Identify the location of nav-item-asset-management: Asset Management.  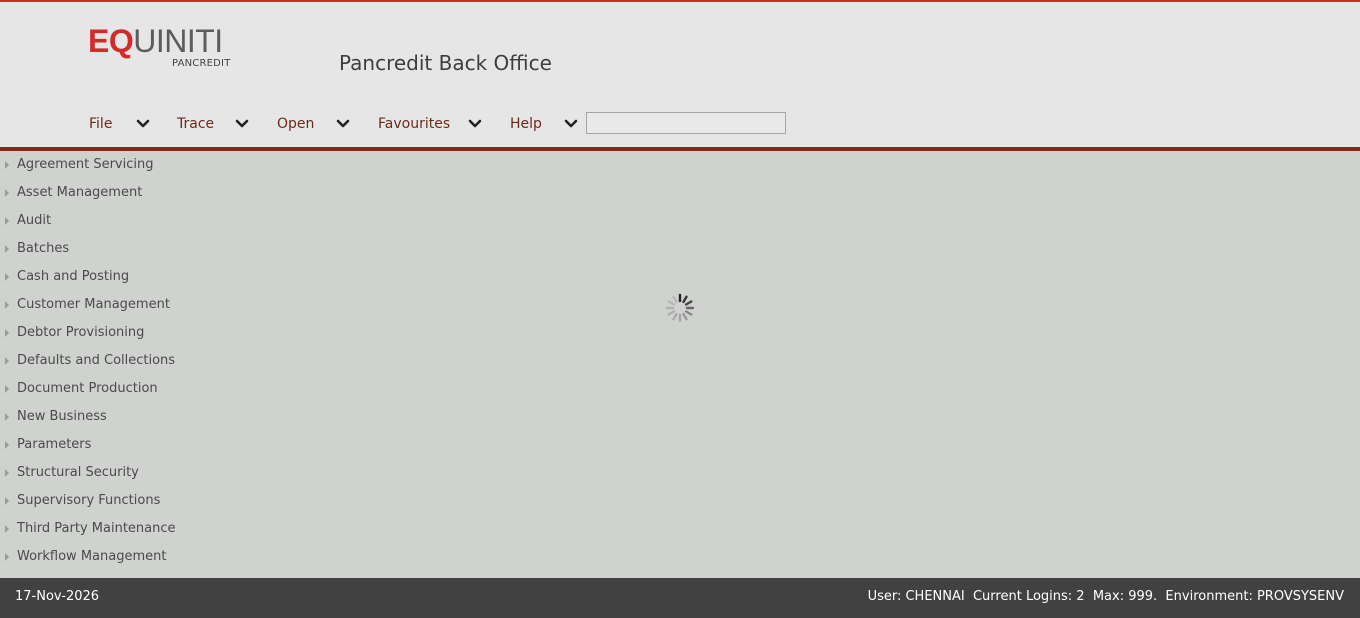
(110, 193).